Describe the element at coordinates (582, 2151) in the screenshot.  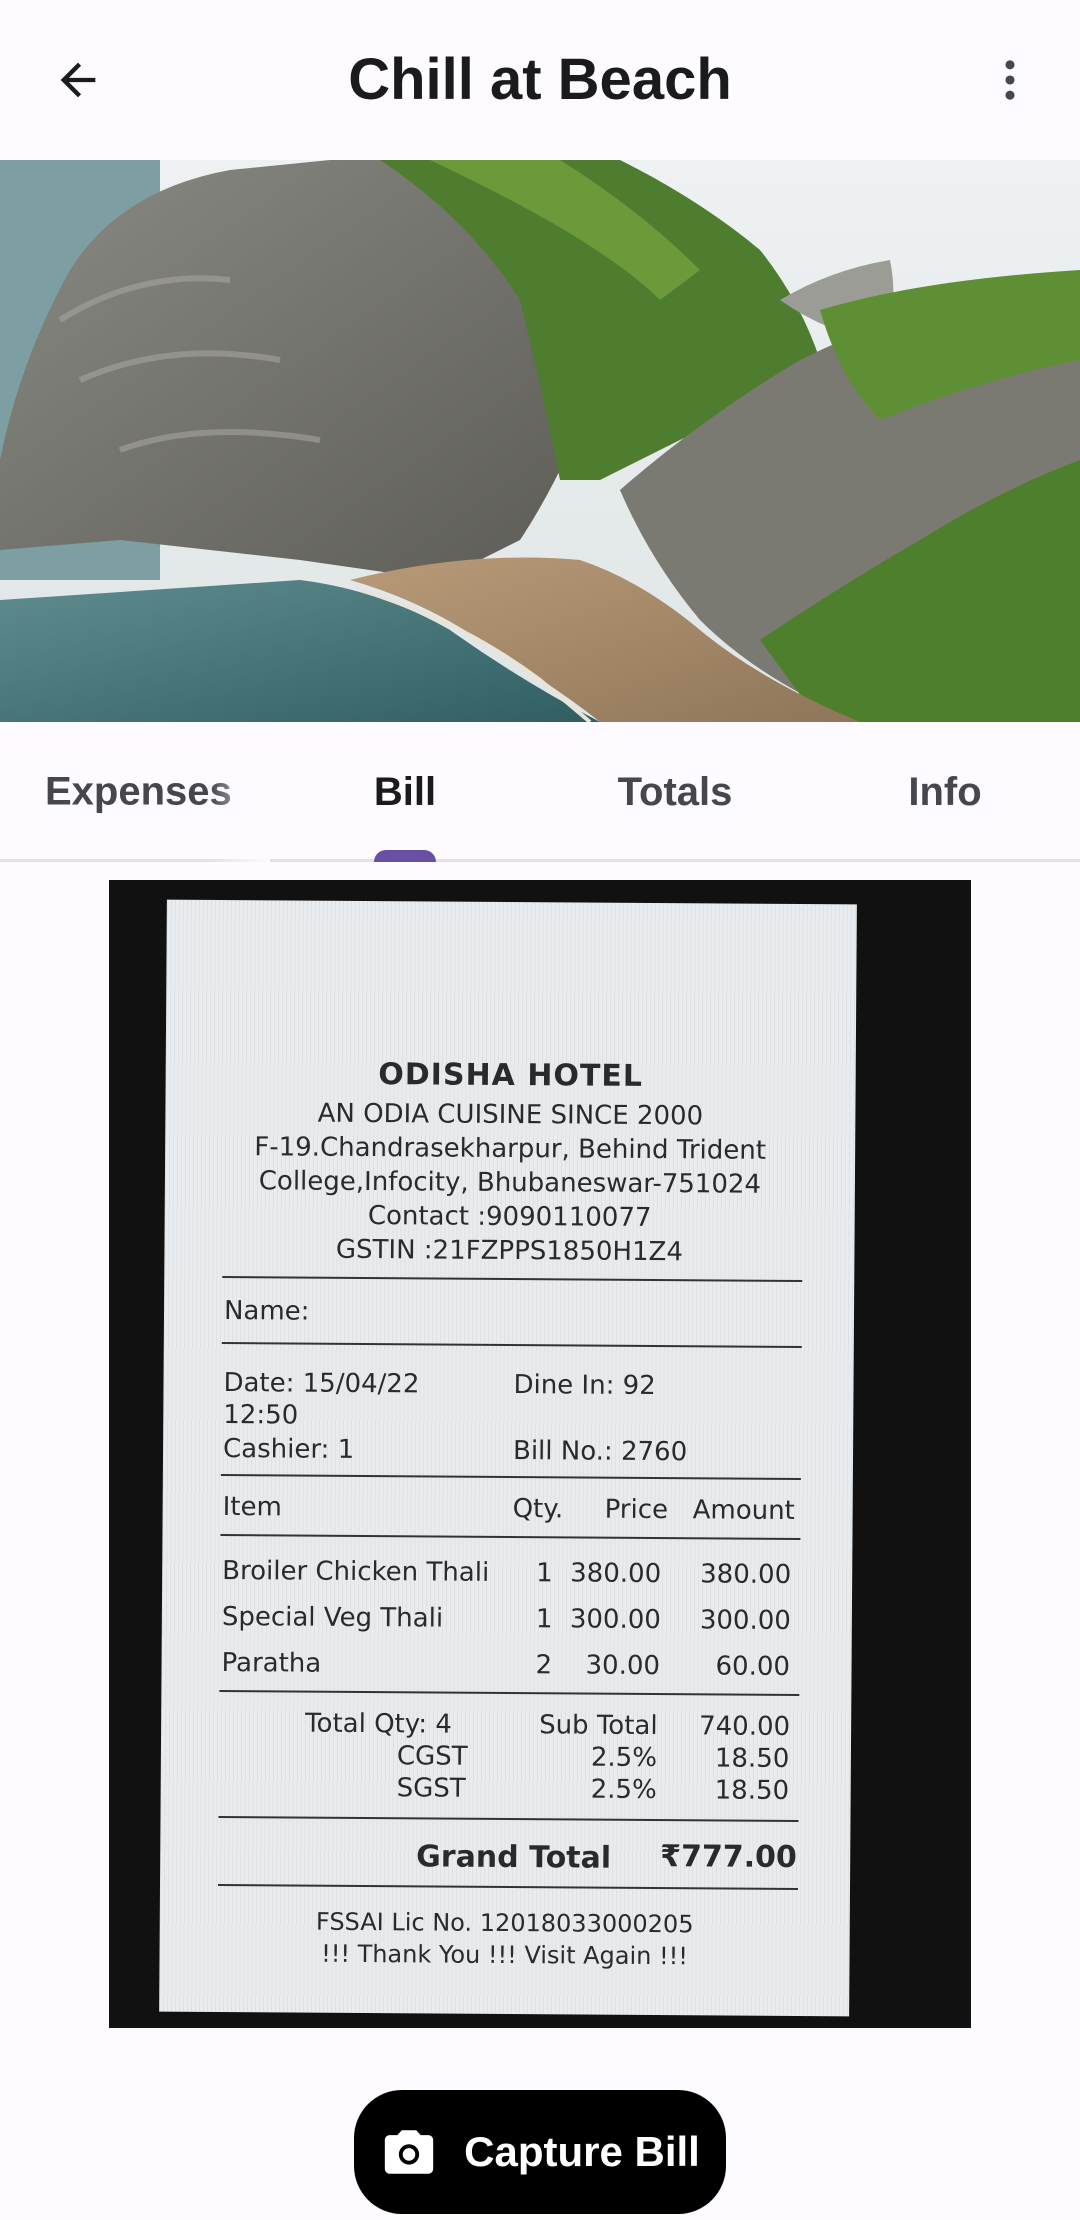
I see `capture-bill-label: Capture Bill` at that location.